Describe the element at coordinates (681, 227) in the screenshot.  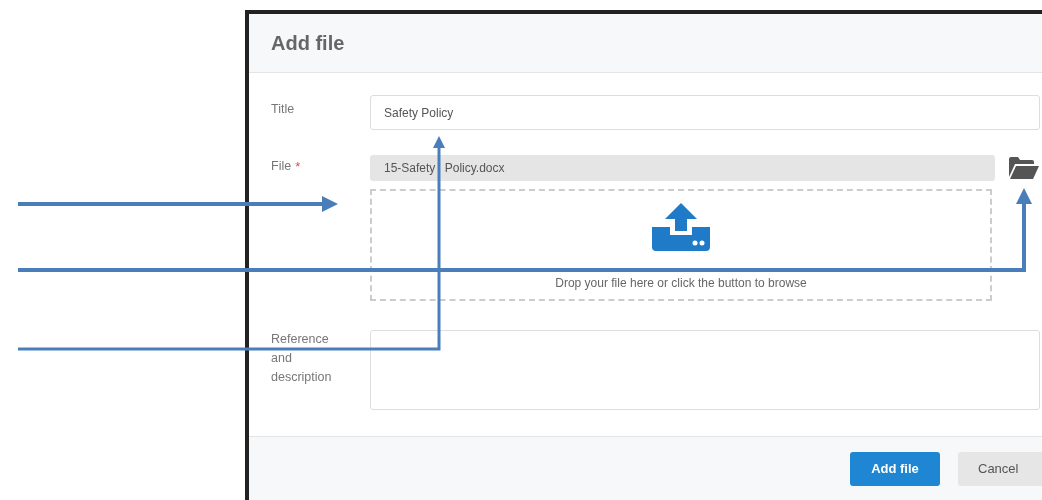
I see `upload-icon` at that location.